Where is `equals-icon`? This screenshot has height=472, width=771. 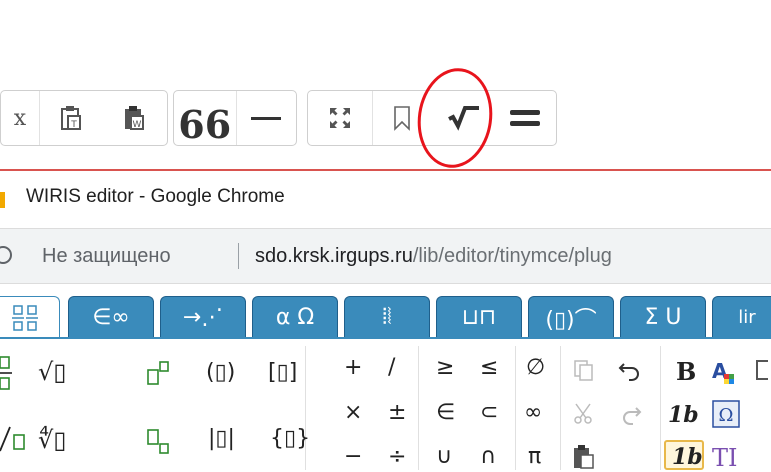 equals-icon is located at coordinates (525, 118).